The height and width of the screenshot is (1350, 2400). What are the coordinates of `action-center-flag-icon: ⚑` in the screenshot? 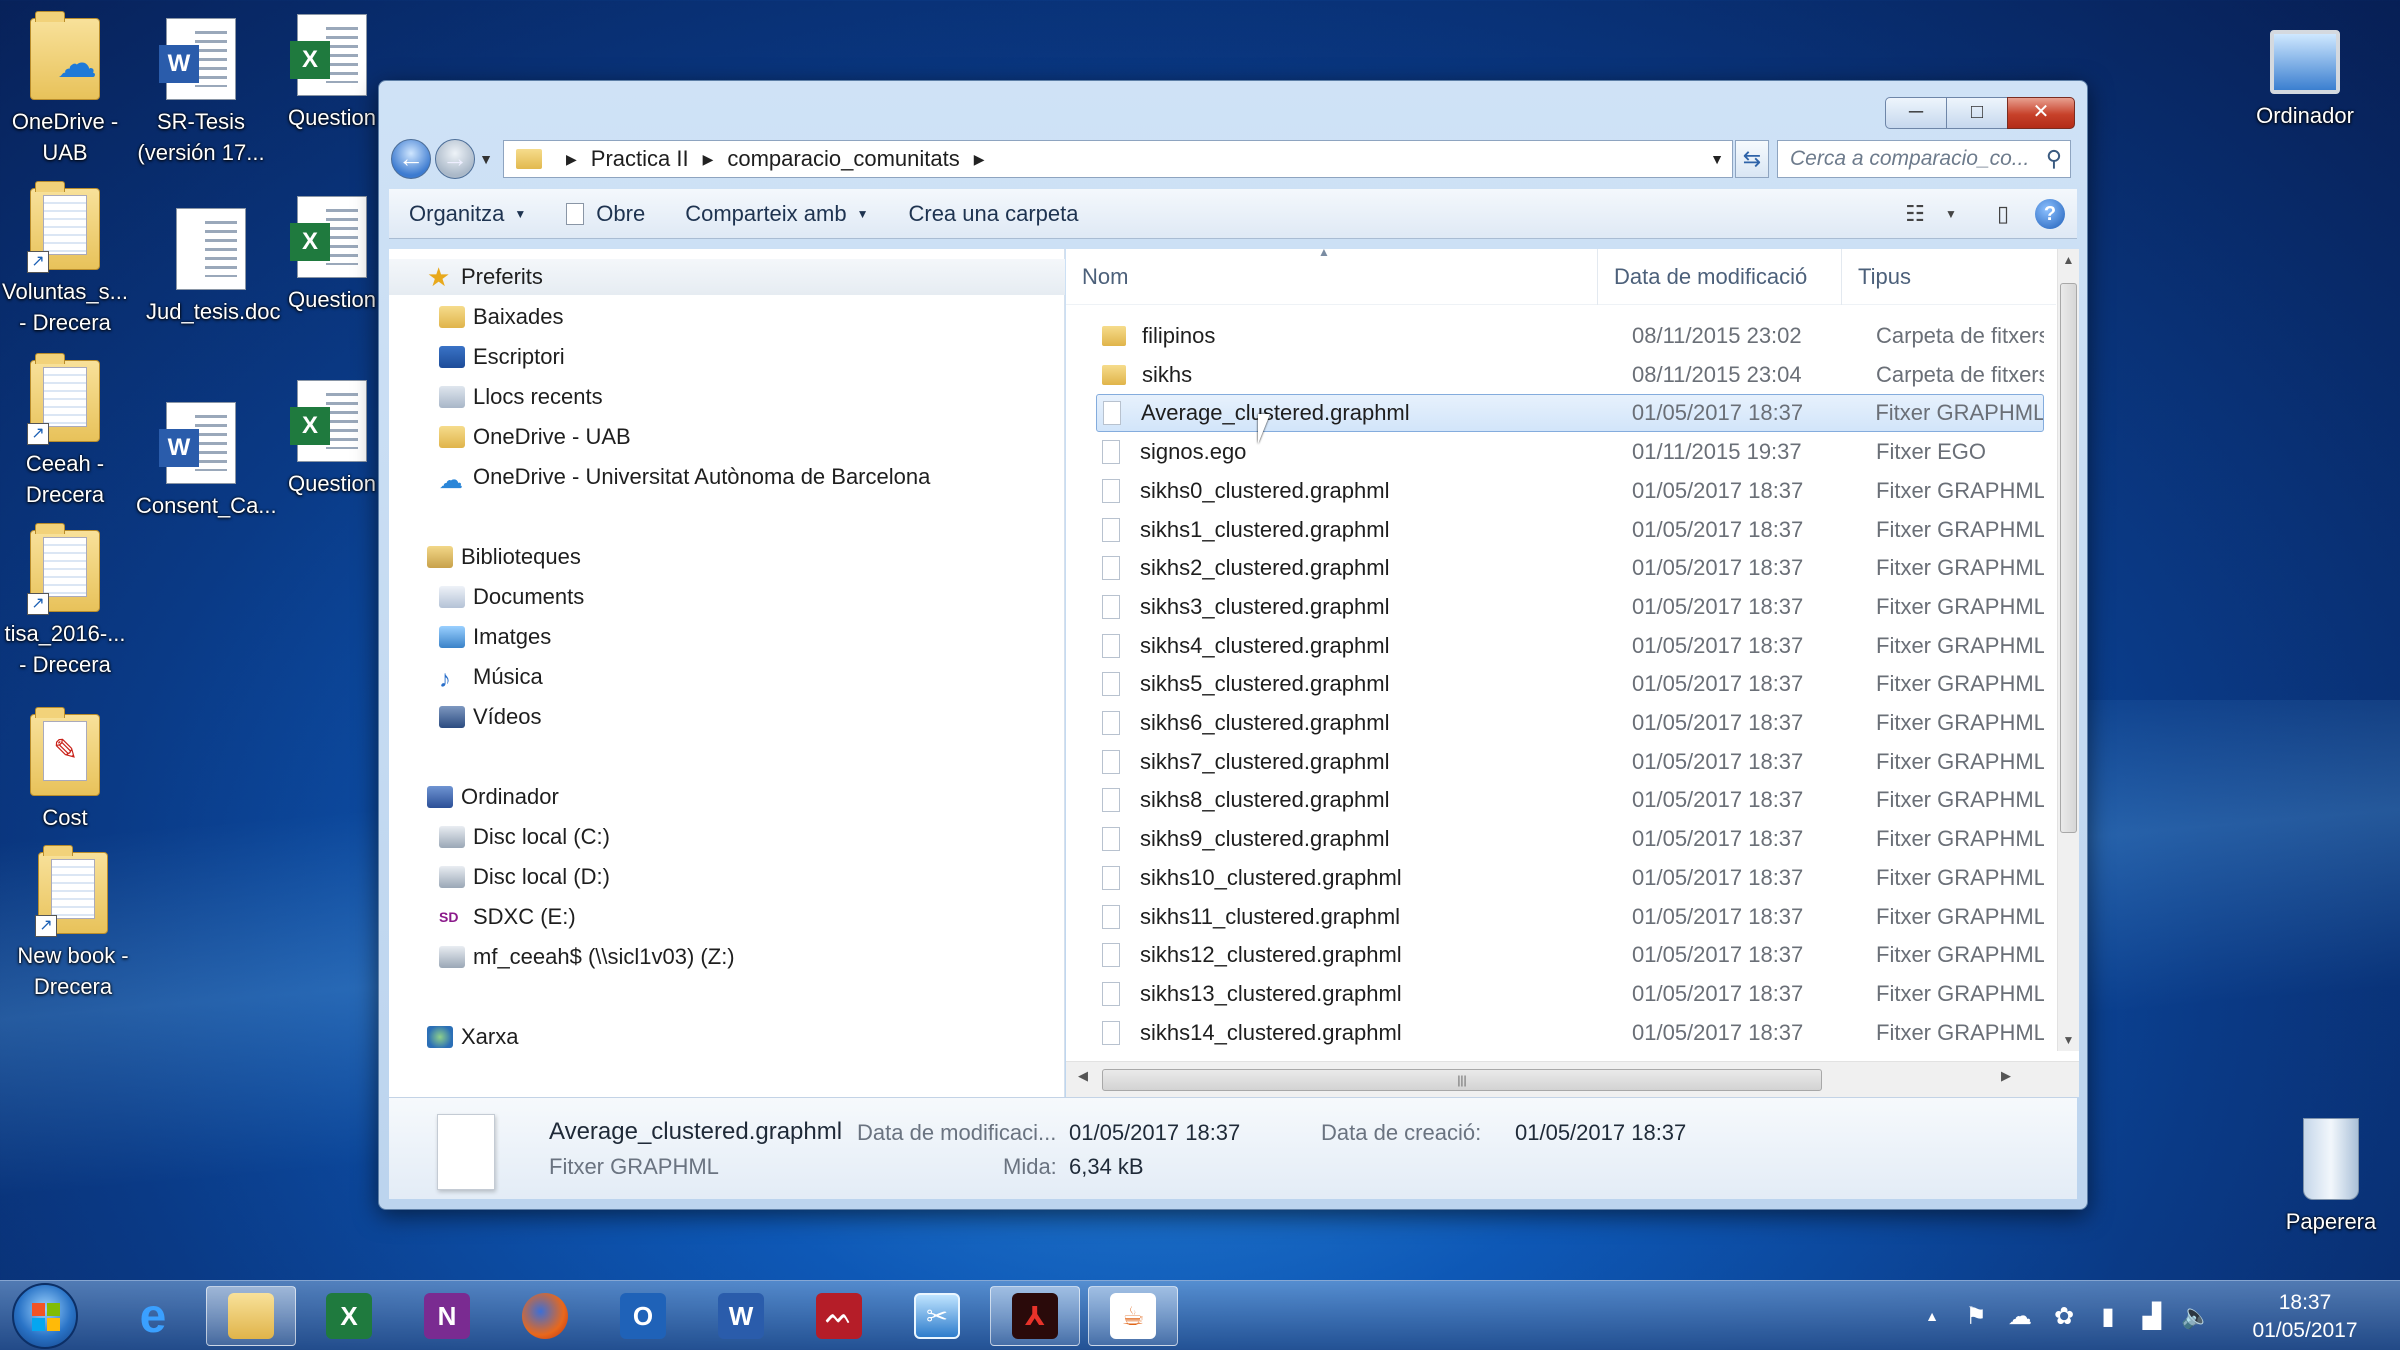 It's located at (1976, 1316).